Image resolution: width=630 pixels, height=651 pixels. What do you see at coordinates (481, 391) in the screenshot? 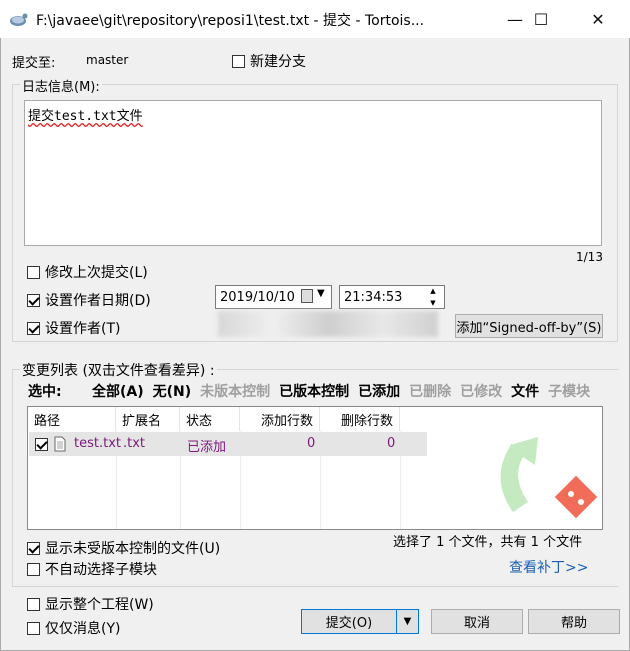
I see `filter-modified: 已修改` at bounding box center [481, 391].